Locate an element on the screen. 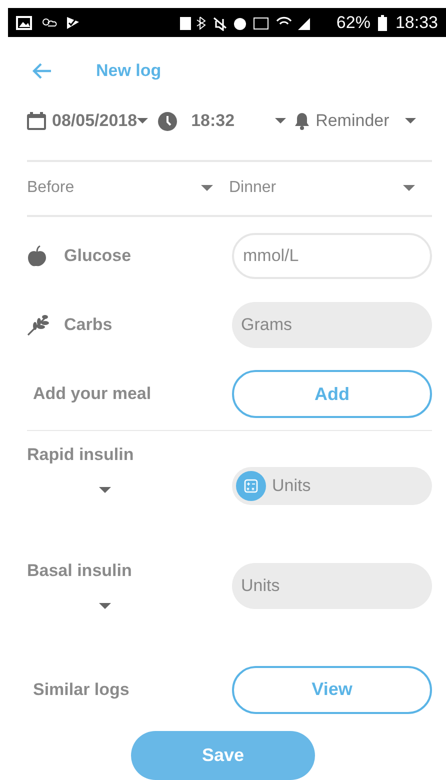  clock-icon is located at coordinates (168, 121).